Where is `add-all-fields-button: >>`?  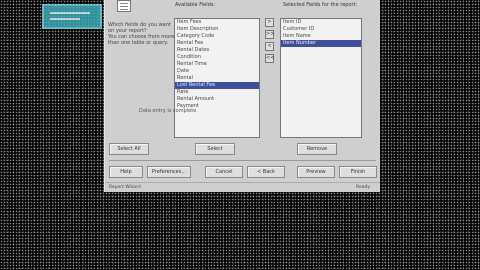
add-all-fields-button: >> is located at coordinates (269, 34).